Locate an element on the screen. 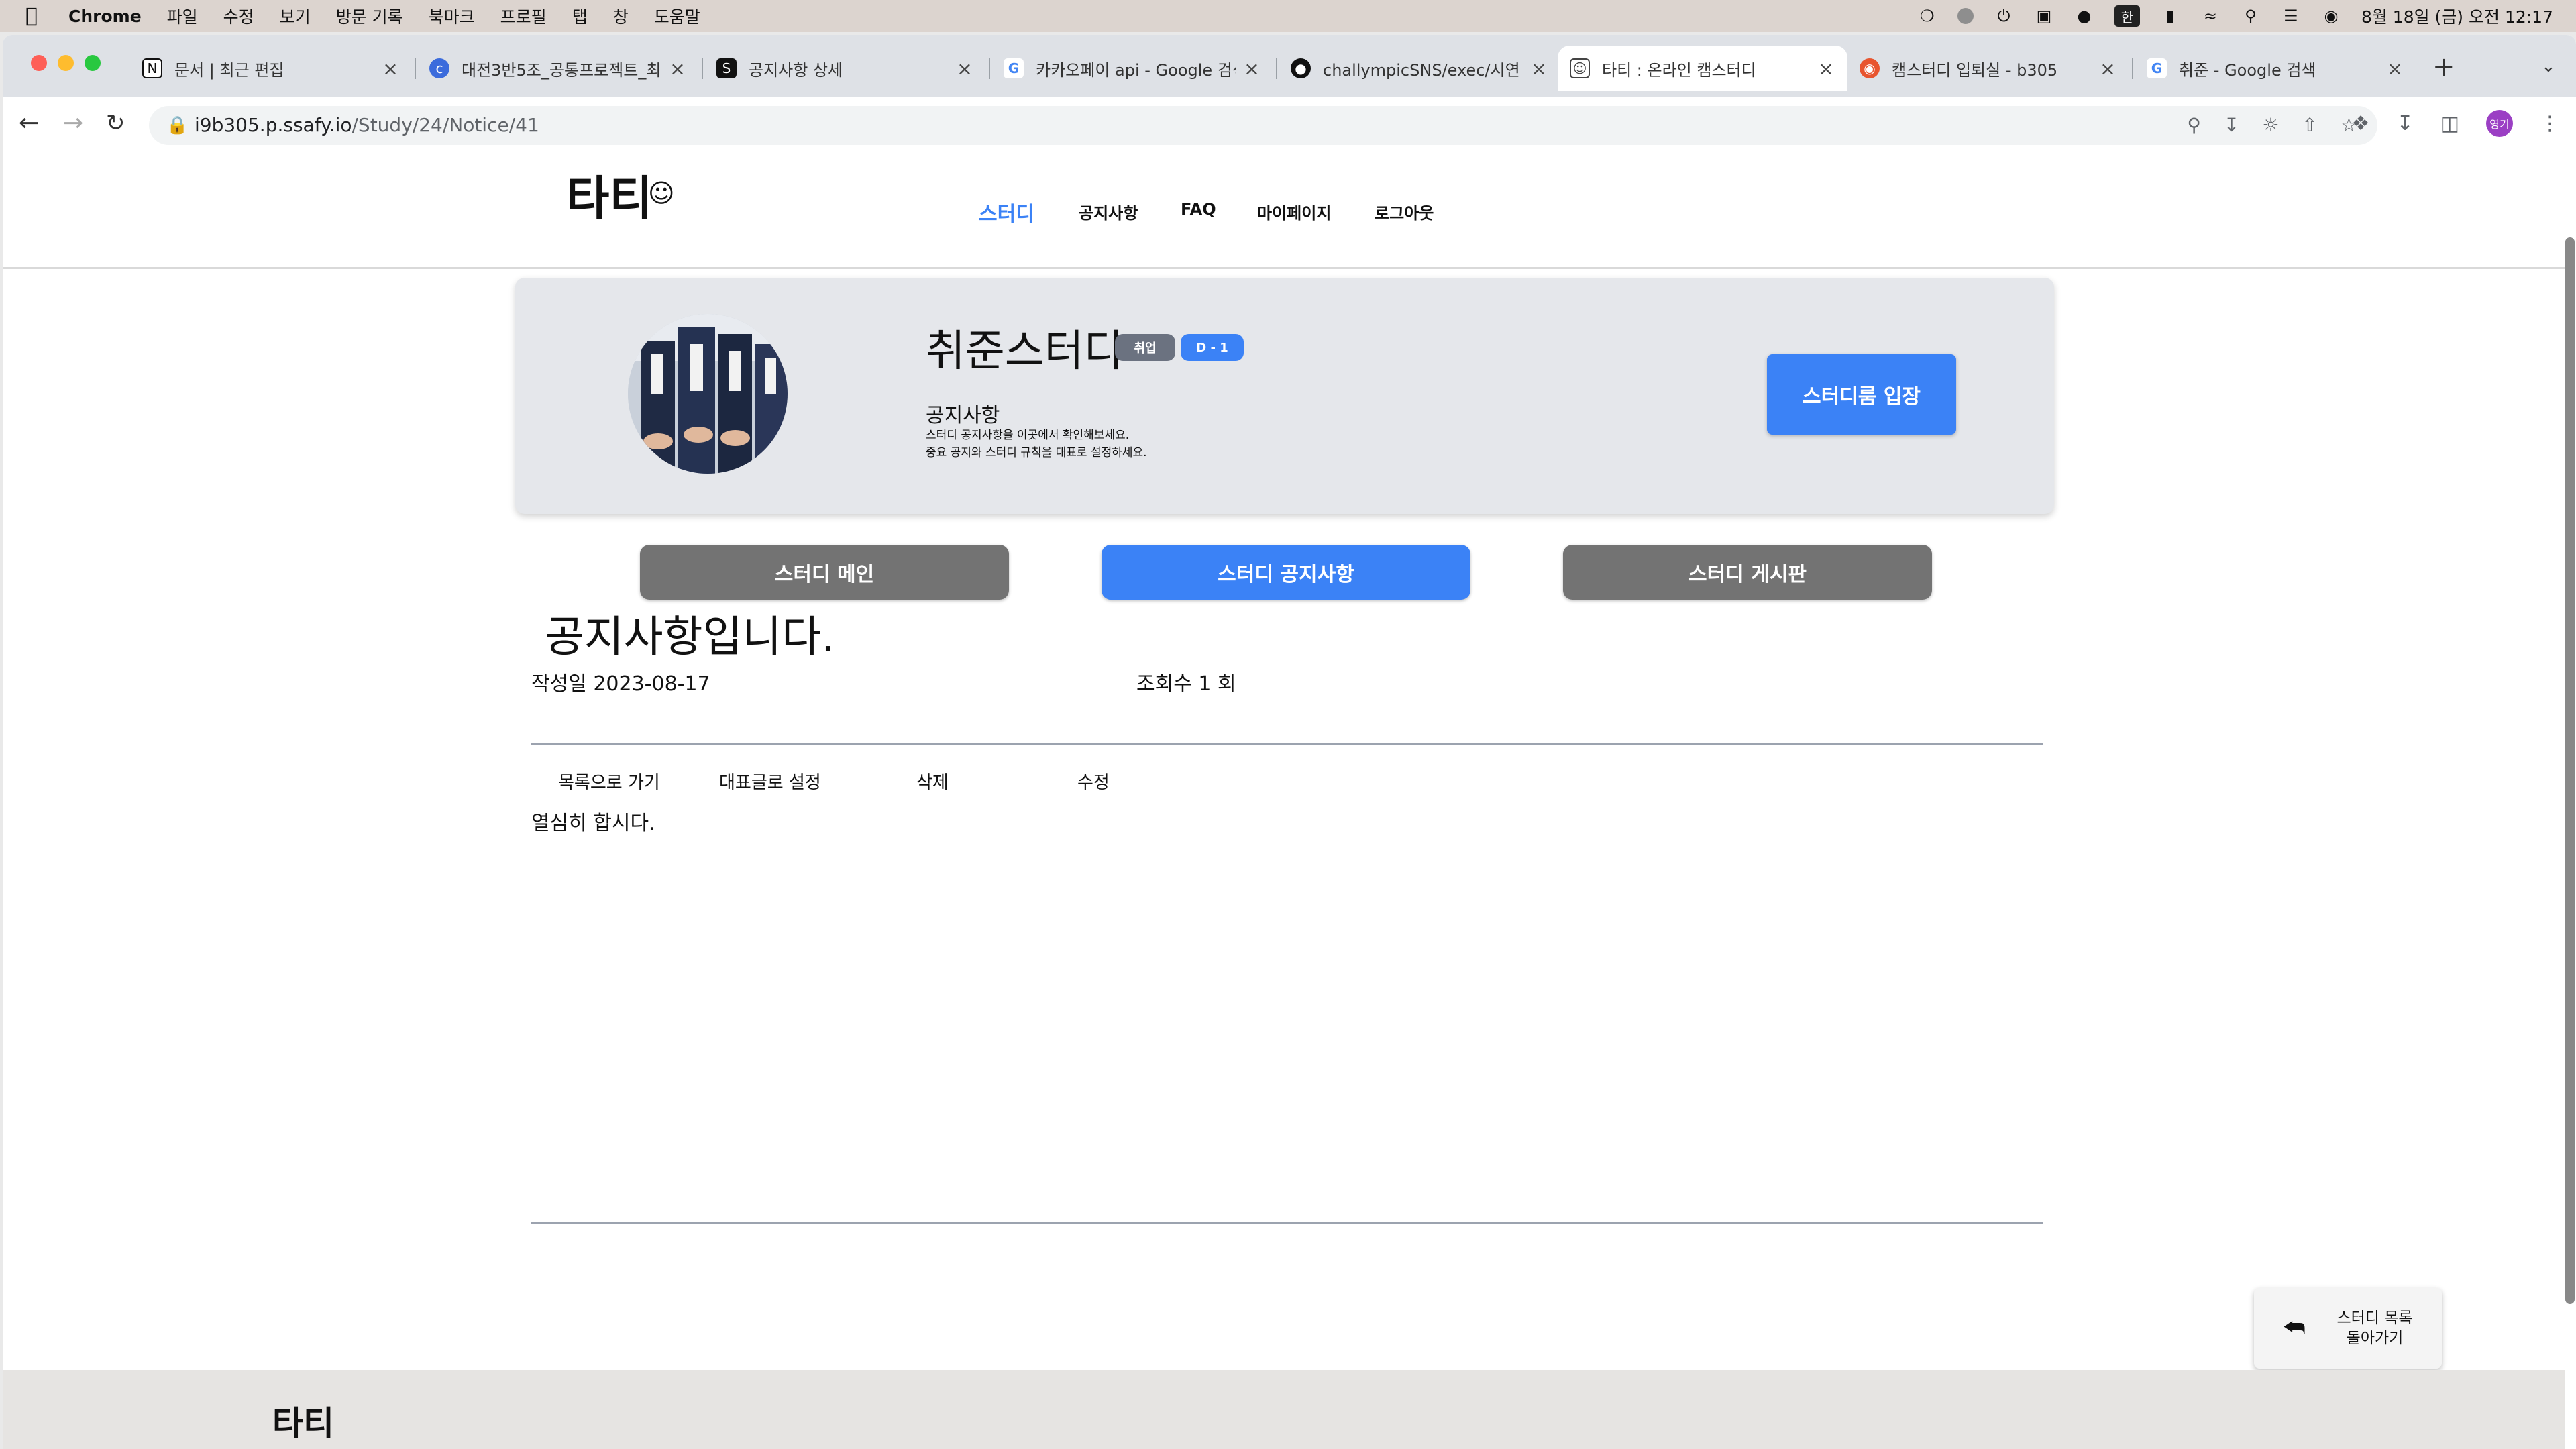  google-icon: G is located at coordinates (1014, 68).